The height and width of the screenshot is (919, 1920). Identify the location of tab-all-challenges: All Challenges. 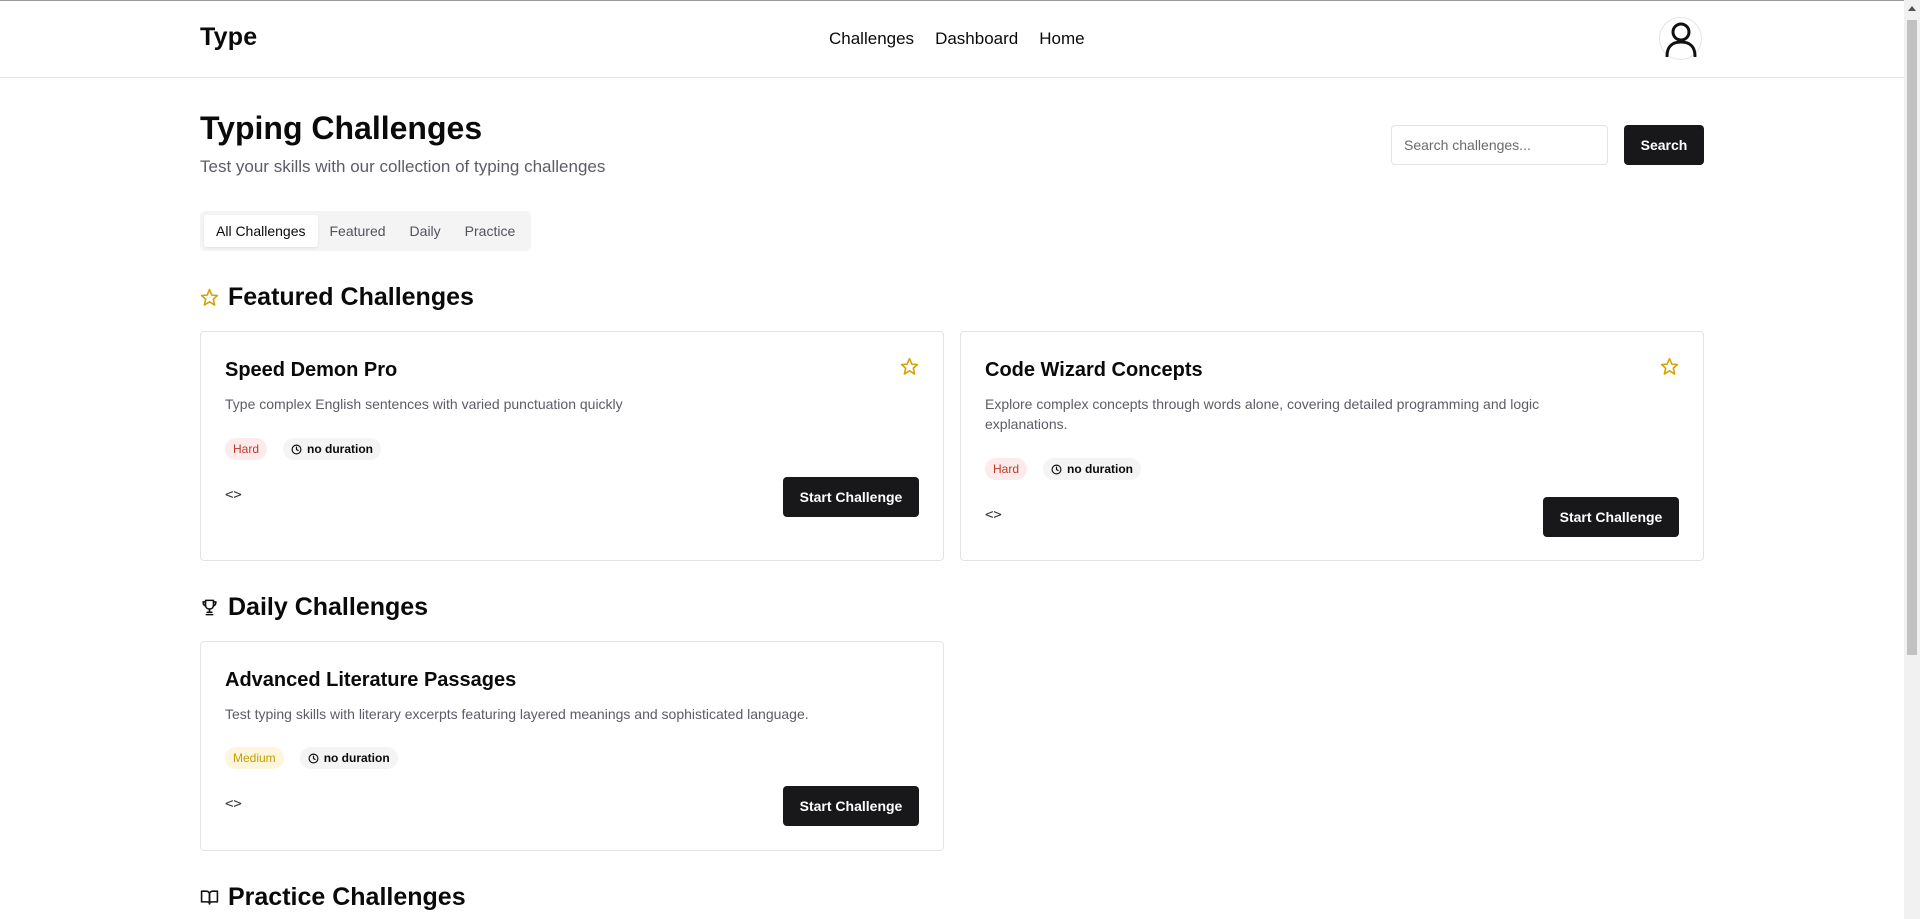
(261, 231).